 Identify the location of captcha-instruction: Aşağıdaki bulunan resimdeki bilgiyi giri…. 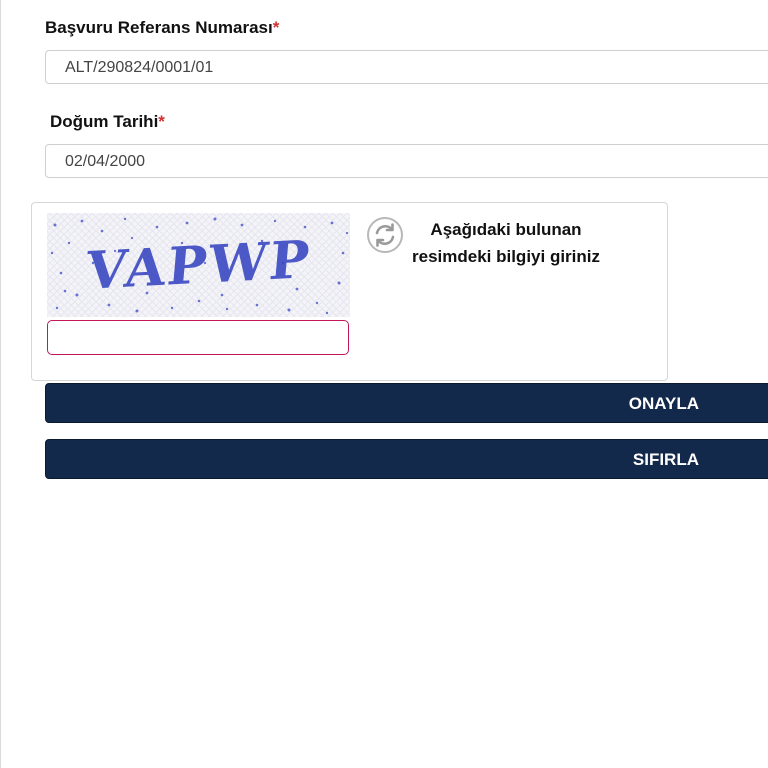
(506, 243).